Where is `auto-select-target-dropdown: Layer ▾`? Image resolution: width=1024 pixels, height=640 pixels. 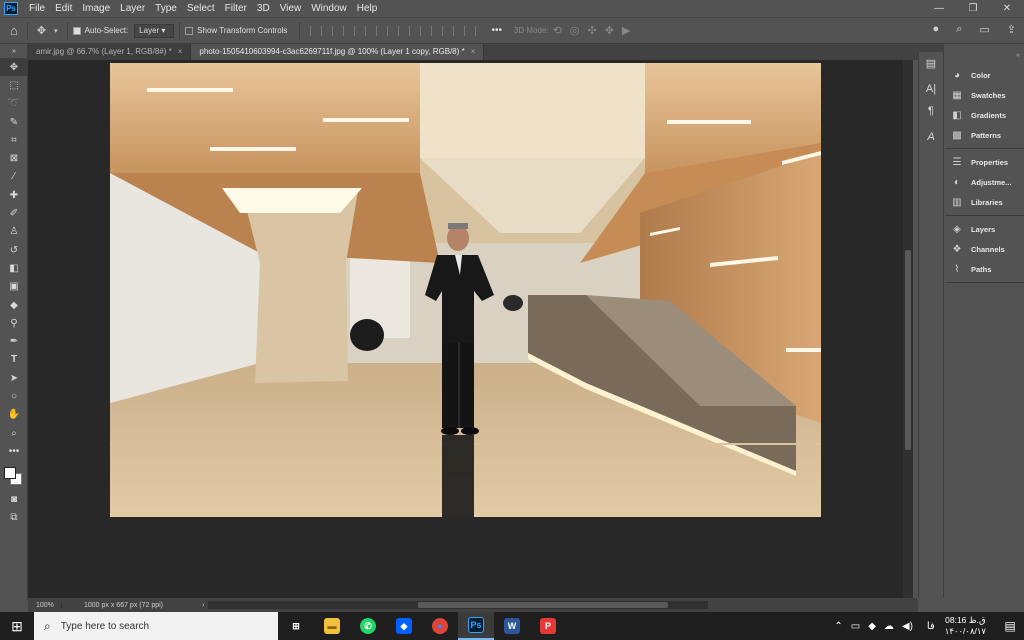 auto-select-target-dropdown: Layer ▾ is located at coordinates (154, 30).